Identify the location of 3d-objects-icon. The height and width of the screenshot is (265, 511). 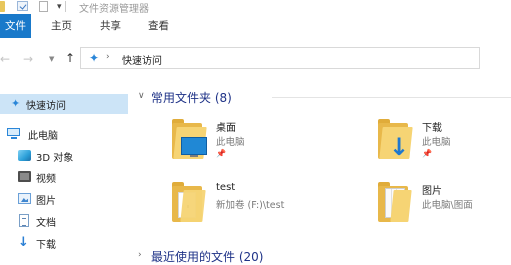
(24, 155).